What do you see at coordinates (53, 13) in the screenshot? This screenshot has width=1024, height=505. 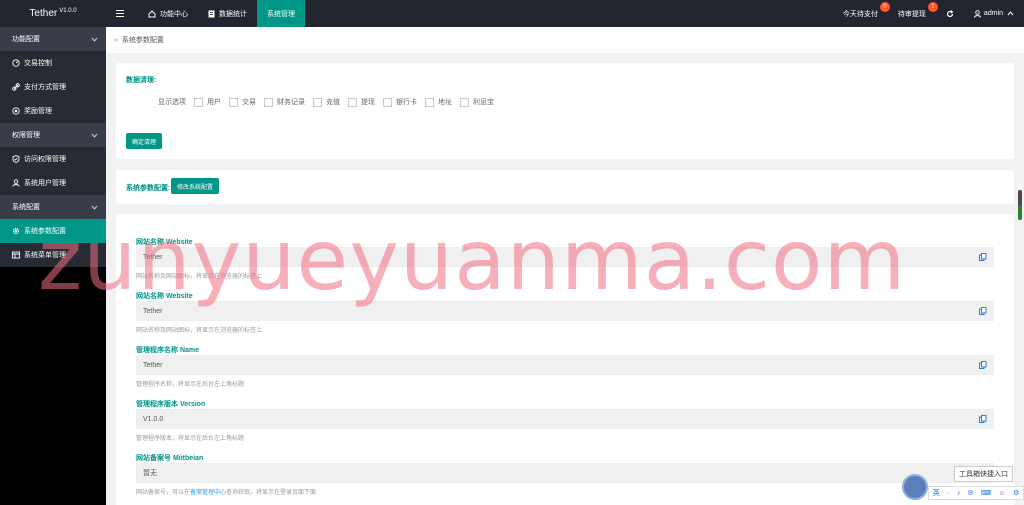 I see `brand-logo: Tether V1.0.0` at bounding box center [53, 13].